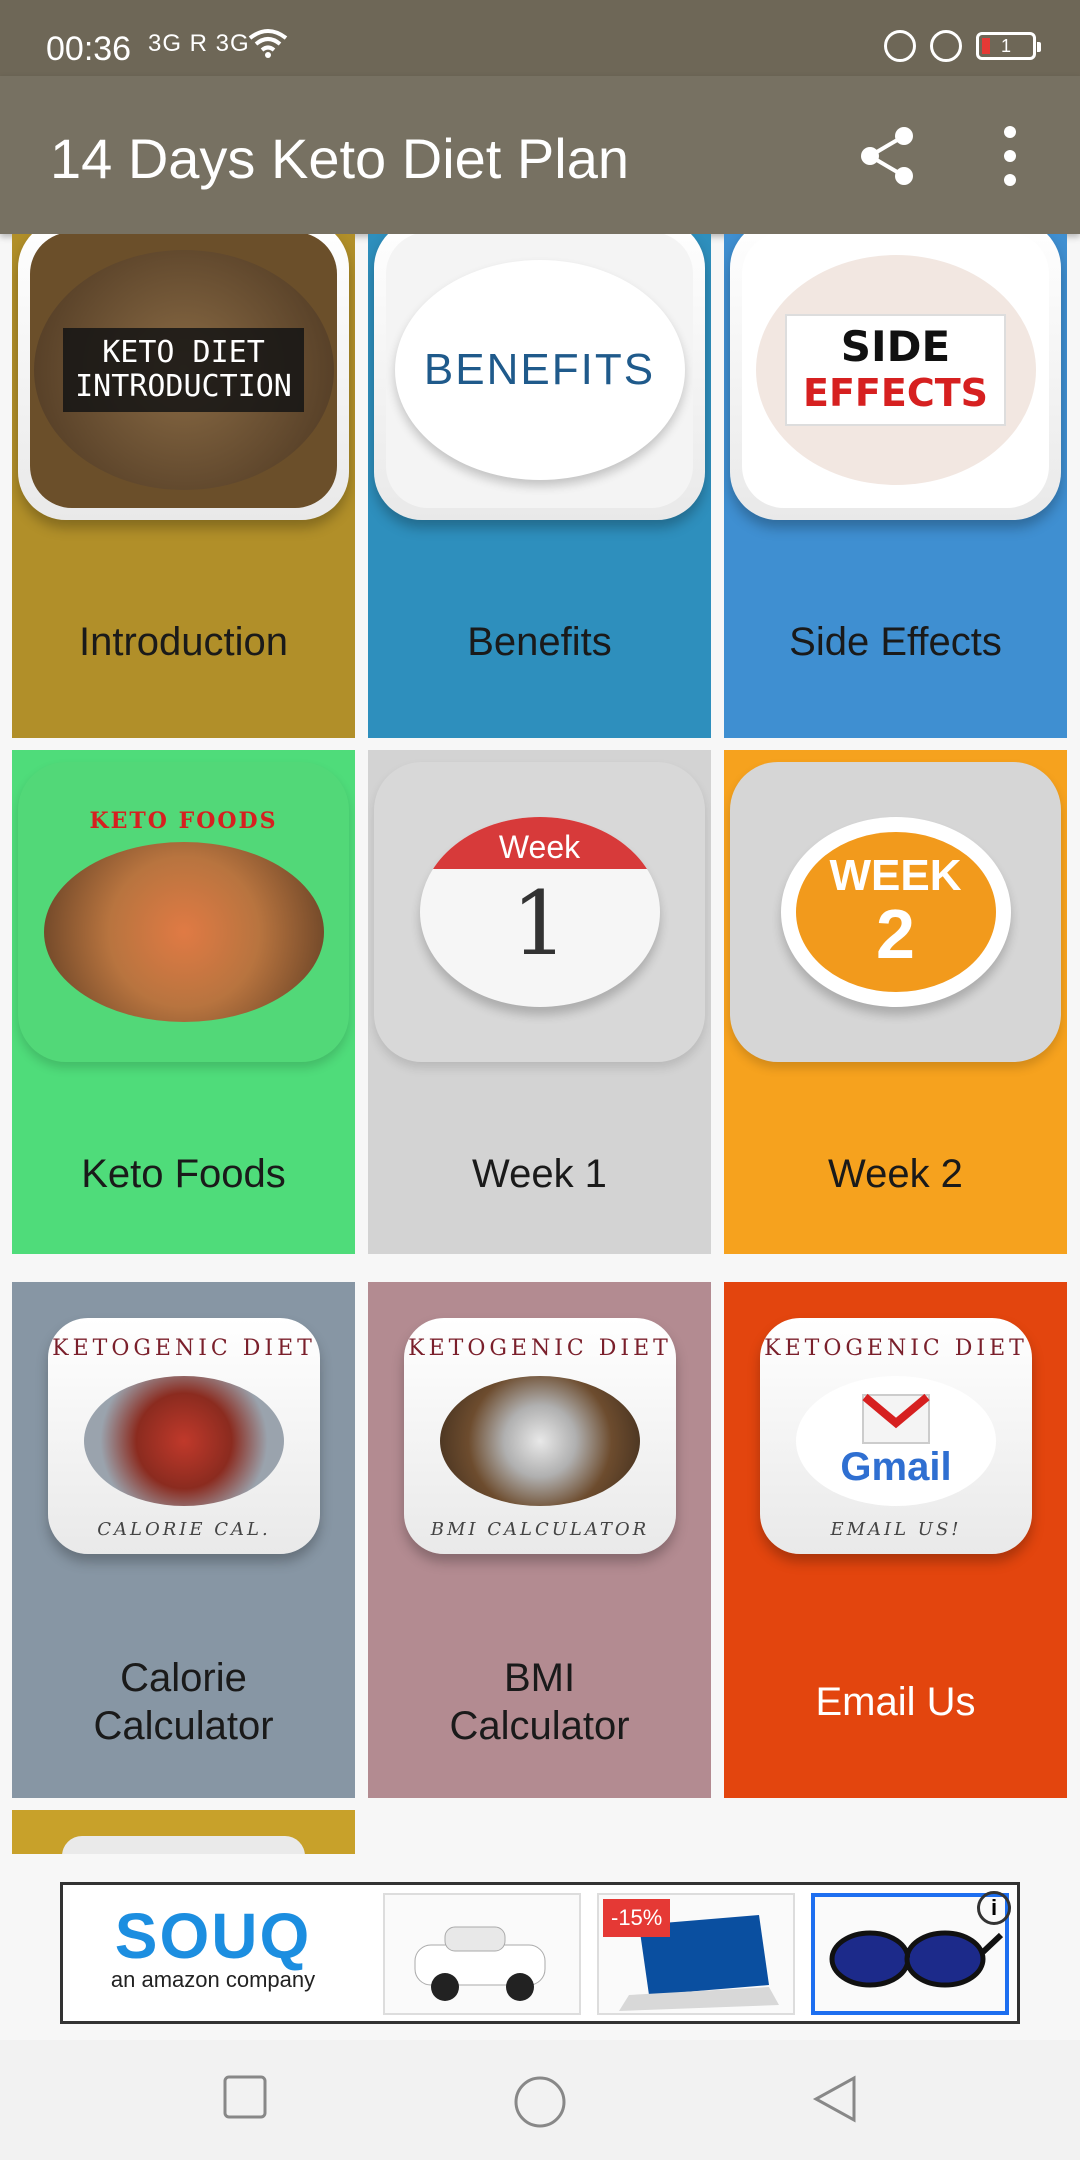 This screenshot has width=1080, height=2160. Describe the element at coordinates (895, 393) in the screenshot. I see `side-effects-icon-text-2: EFFECTS` at that location.